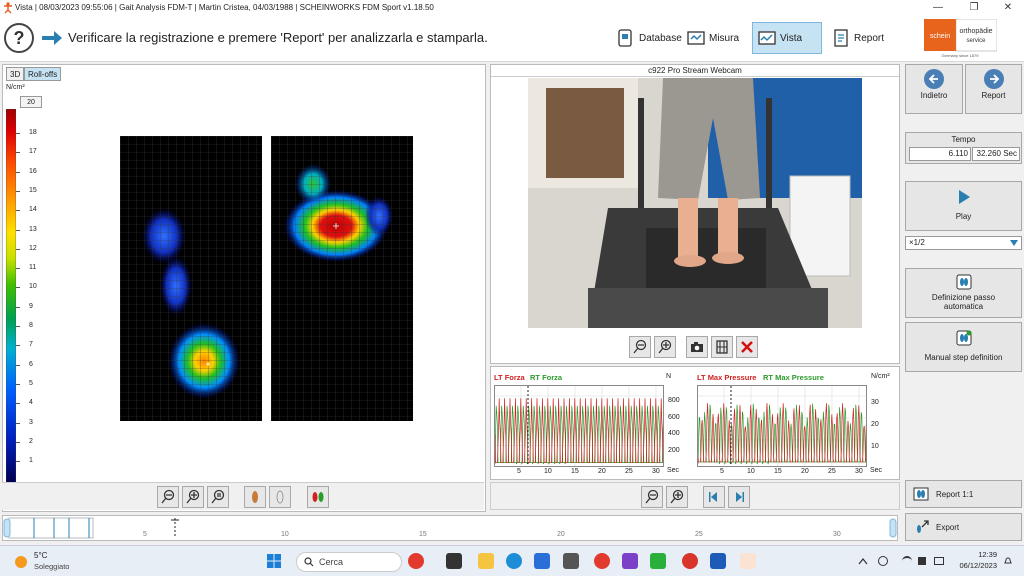 The image size is (1024, 576). What do you see at coordinates (33, 210) in the screenshot?
I see `scale-label: 14` at bounding box center [33, 210].